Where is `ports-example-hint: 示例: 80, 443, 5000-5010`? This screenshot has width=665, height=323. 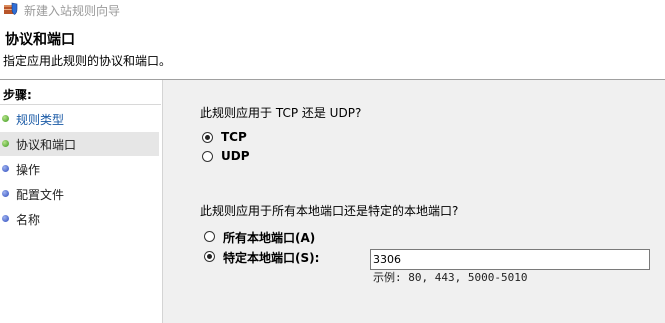
ports-example-hint: 示例: 80, 443, 5000-5010 is located at coordinates (450, 277).